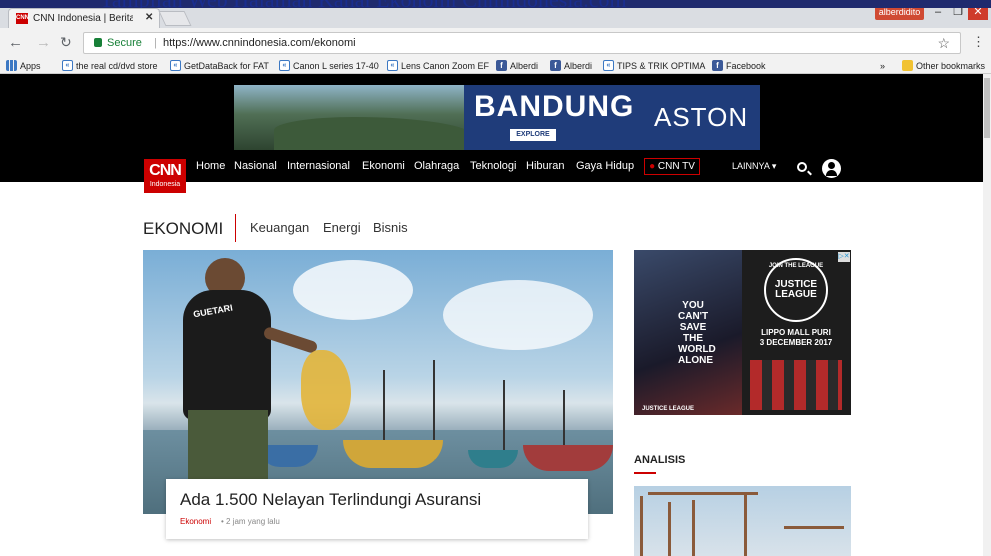 The image size is (991, 556). Describe the element at coordinates (66, 42) in the screenshot. I see `reload-icon: ↻` at that location.